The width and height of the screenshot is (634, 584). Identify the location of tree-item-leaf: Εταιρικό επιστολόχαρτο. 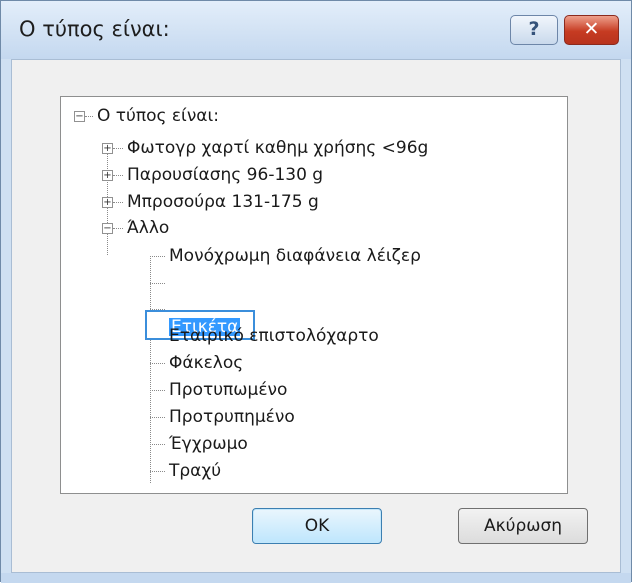
(274, 336).